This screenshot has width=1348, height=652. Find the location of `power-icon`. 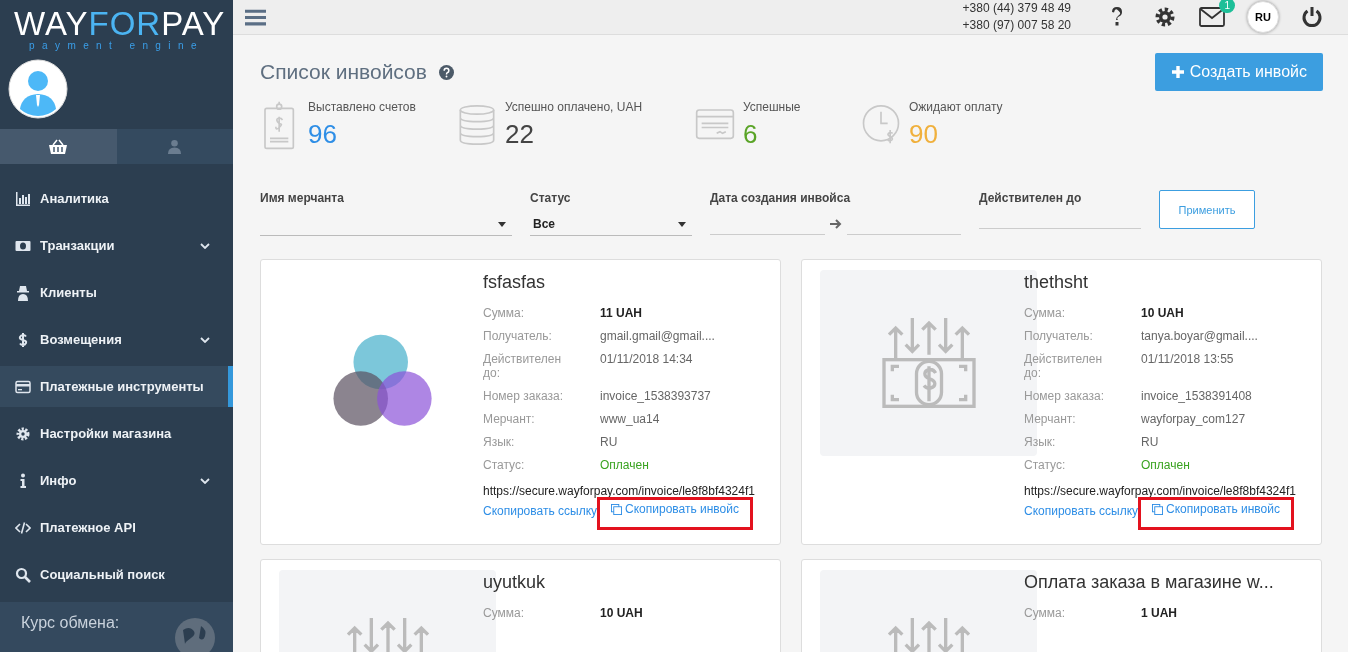

power-icon is located at coordinates (1312, 17).